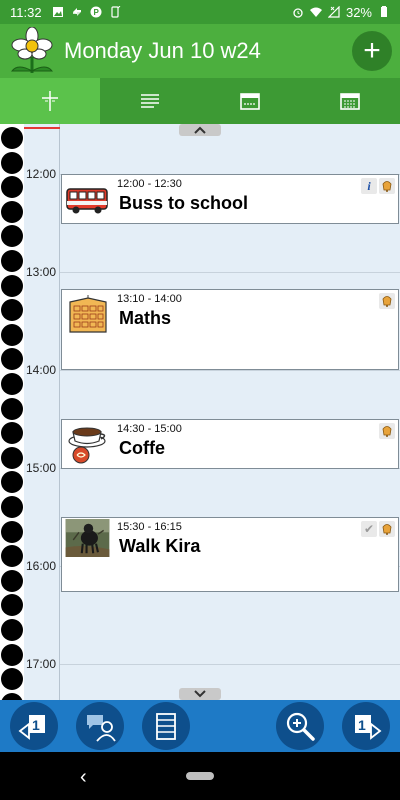 The height and width of the screenshot is (800, 400). I want to click on zoom-icon, so click(300, 726).